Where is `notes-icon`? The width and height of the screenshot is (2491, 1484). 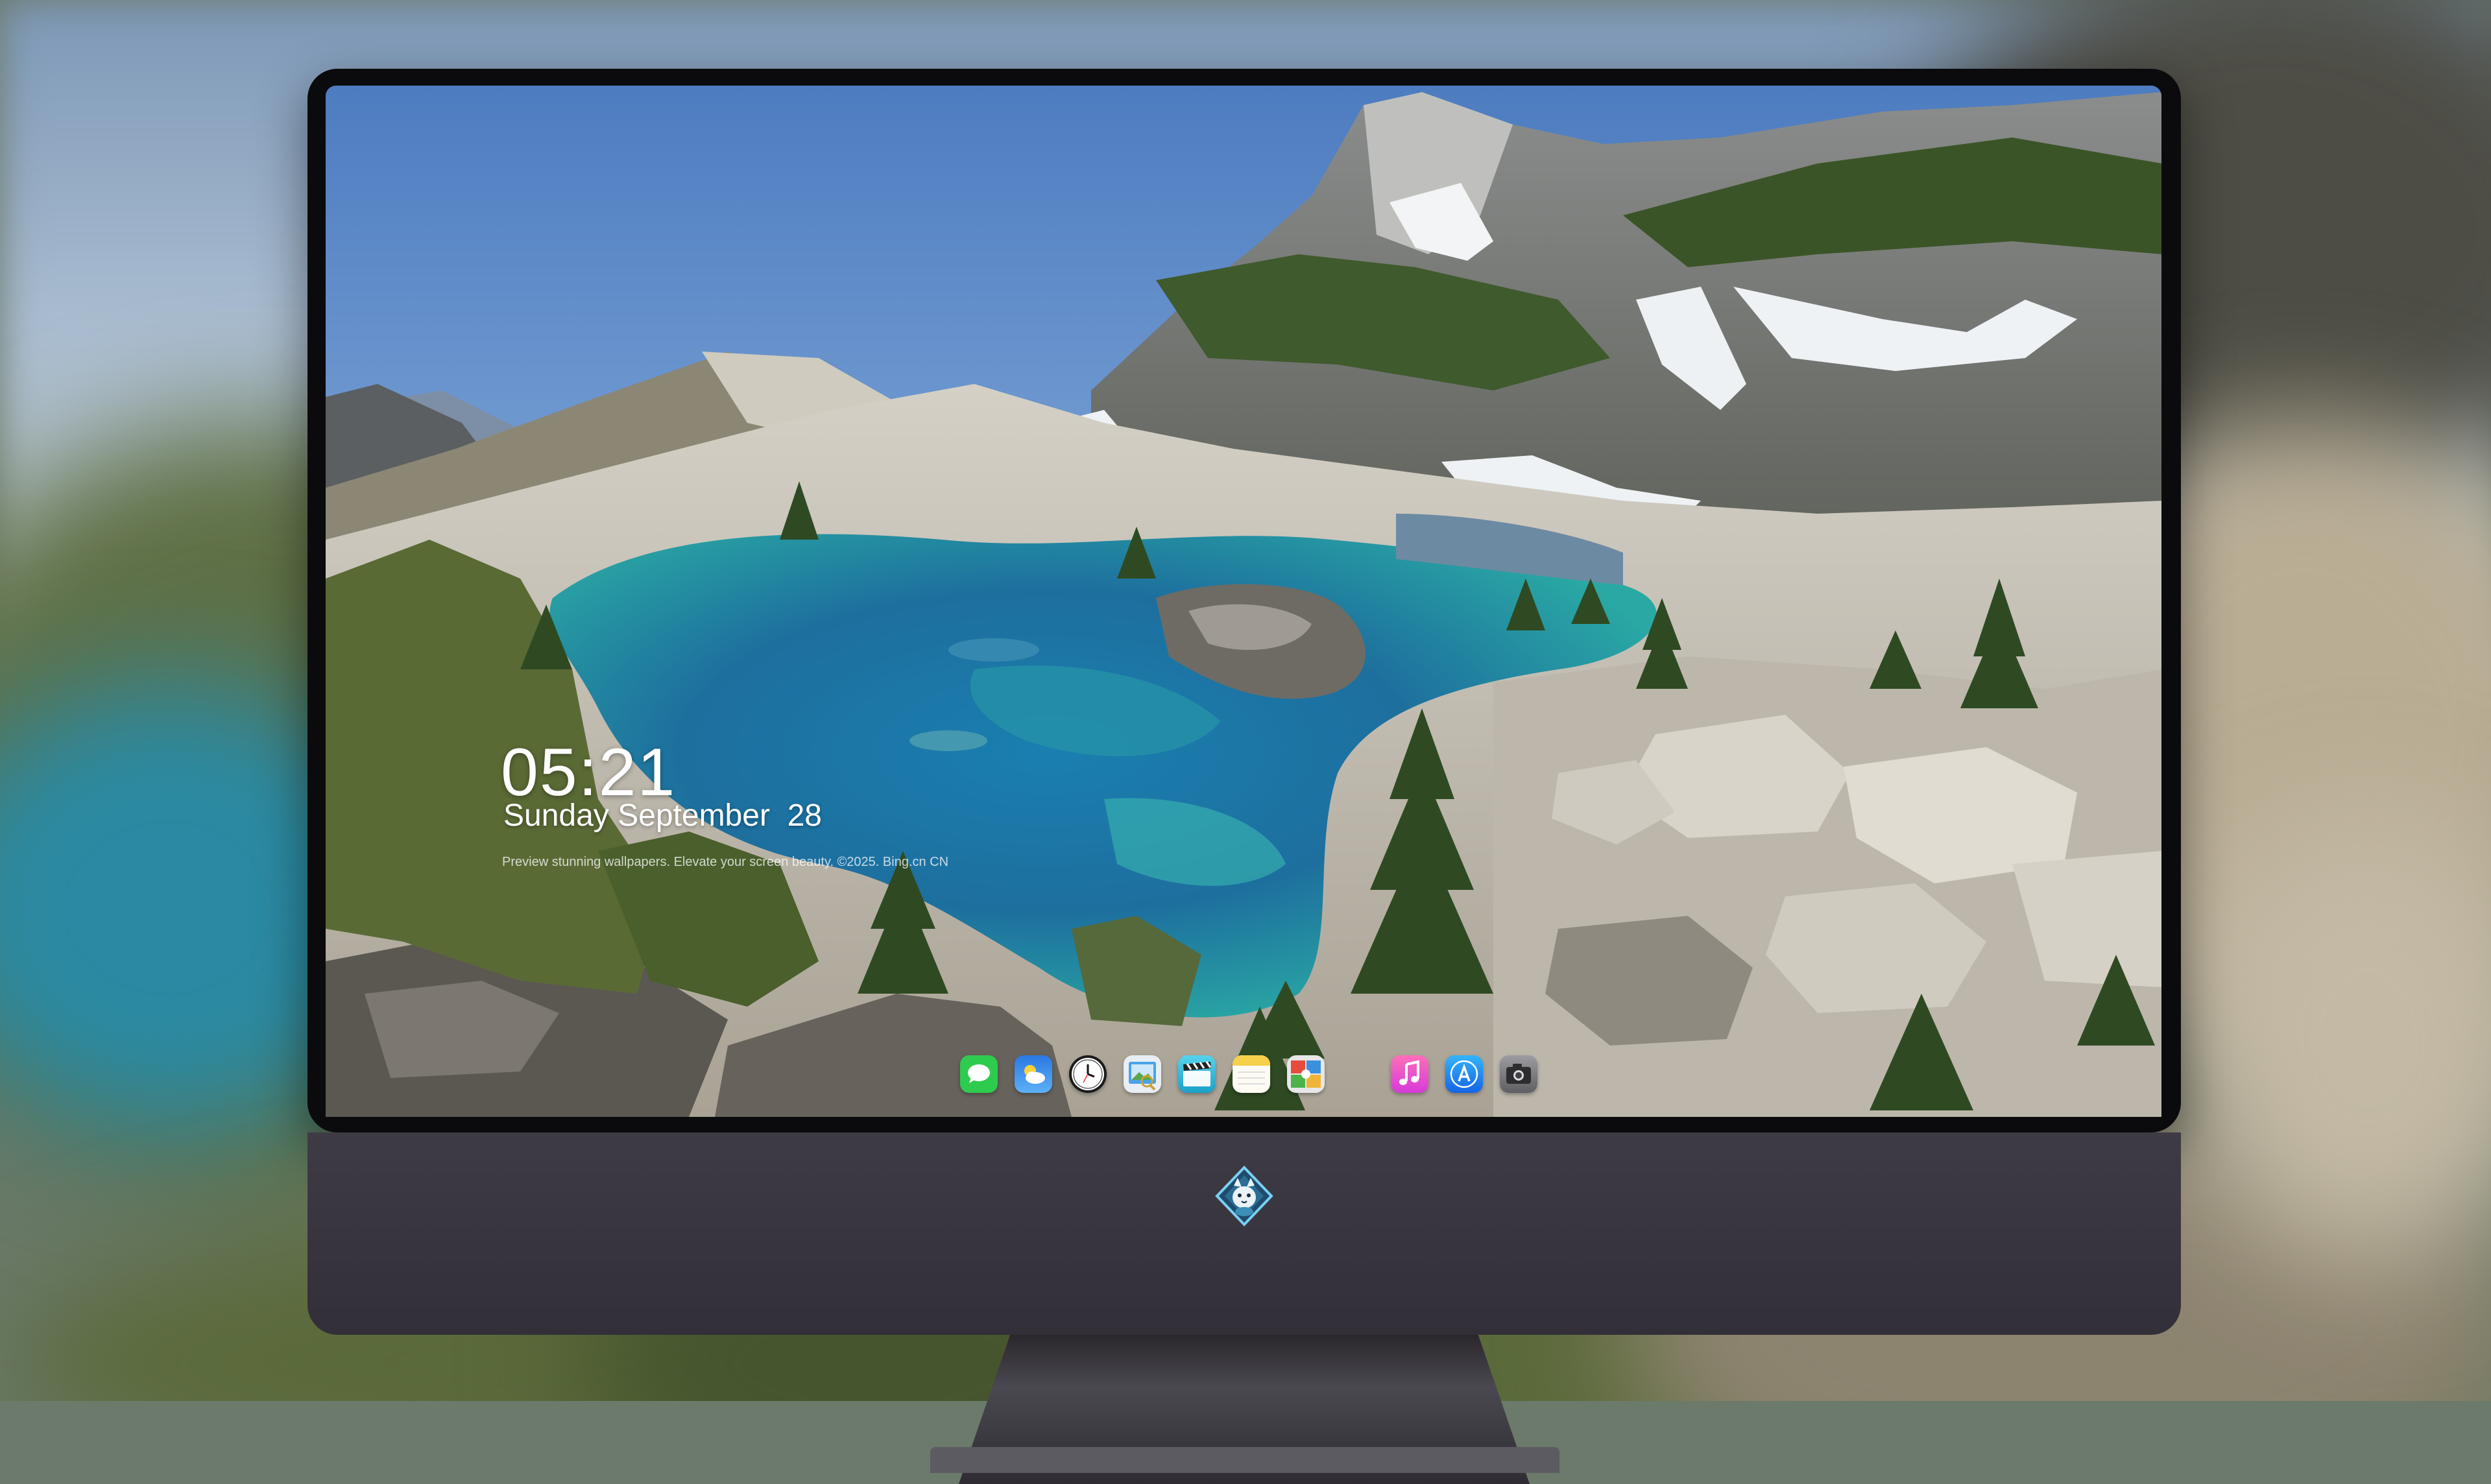 notes-icon is located at coordinates (1251, 1074).